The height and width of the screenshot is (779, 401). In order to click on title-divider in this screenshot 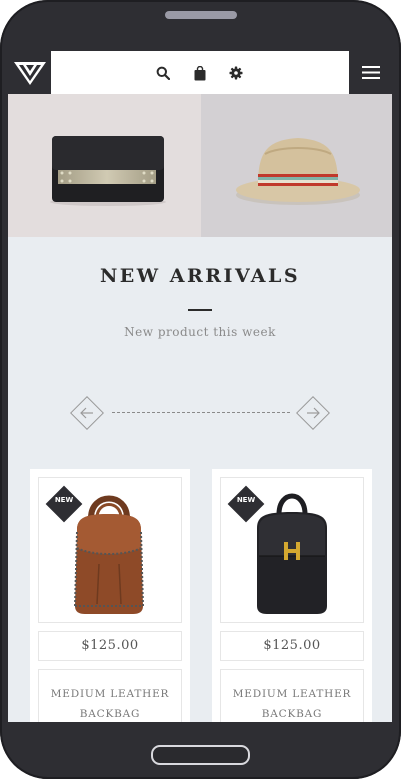, I will do `click(200, 310)`.